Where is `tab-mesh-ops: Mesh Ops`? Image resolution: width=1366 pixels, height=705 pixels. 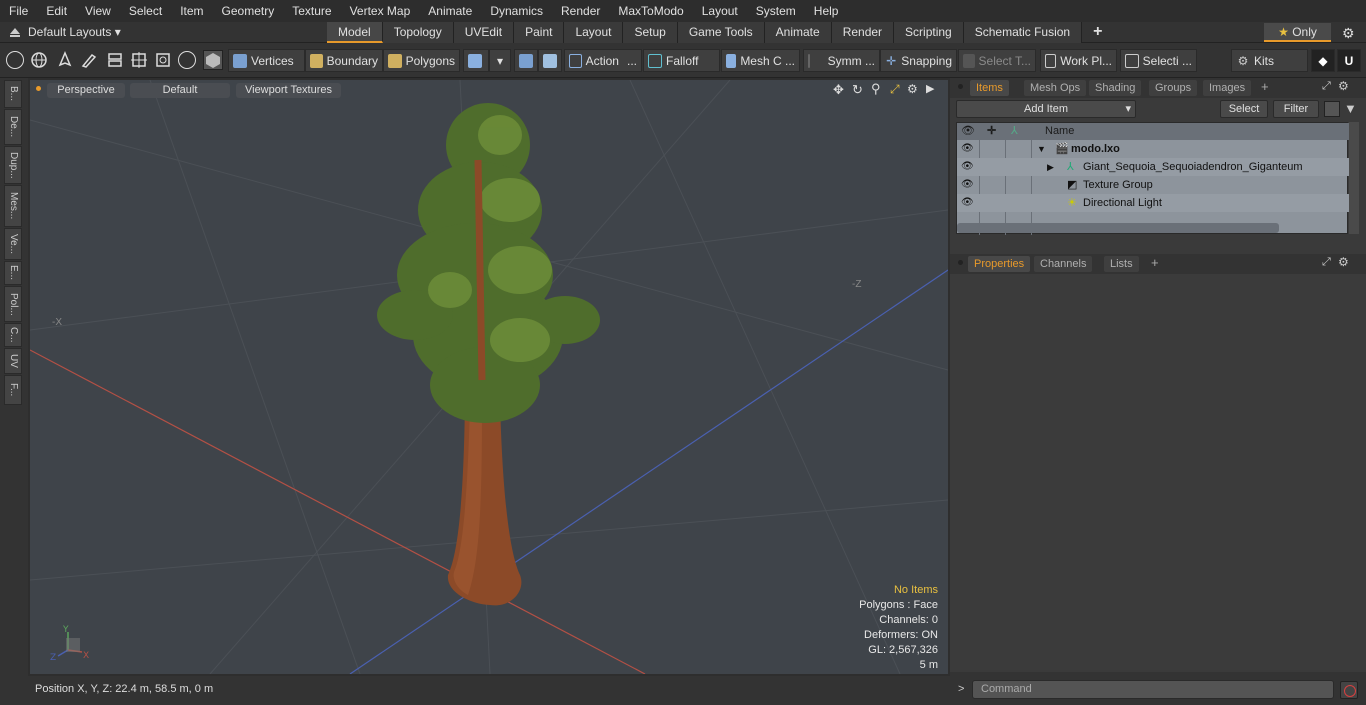
tab-mesh-ops: Mesh Ops is located at coordinates (1055, 88).